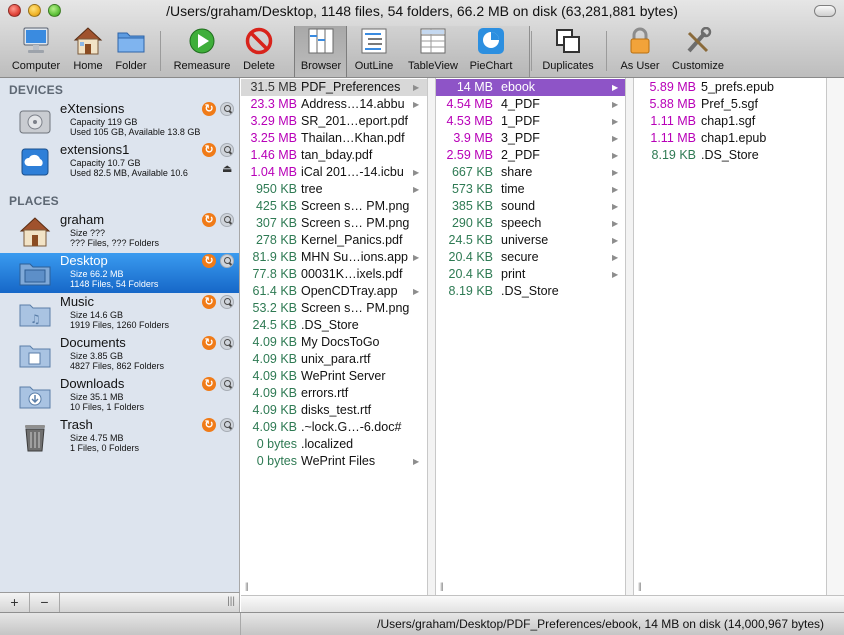 The image size is (844, 635). What do you see at coordinates (274, 291) in the screenshot?
I see `file-size: 61.4 KB` at bounding box center [274, 291].